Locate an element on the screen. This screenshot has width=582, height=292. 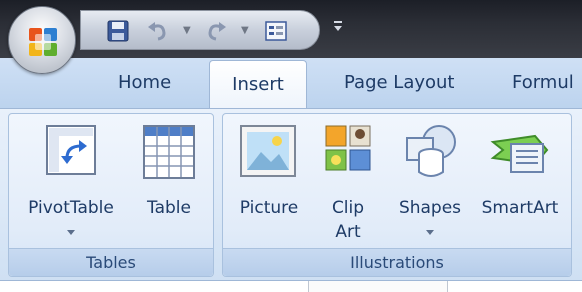
smartart-label: SmartArt is located at coordinates (520, 208).